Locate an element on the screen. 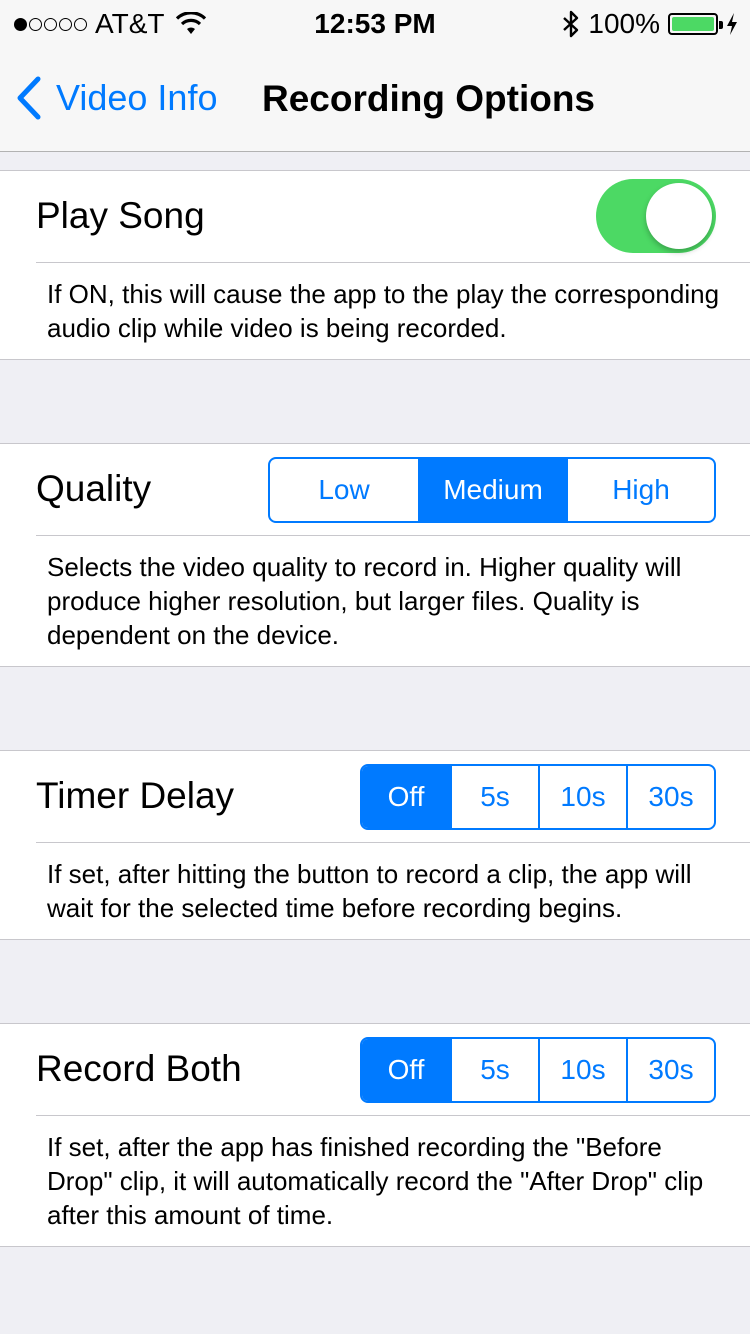  timer-delay-option-off: Off is located at coordinates (406, 797).